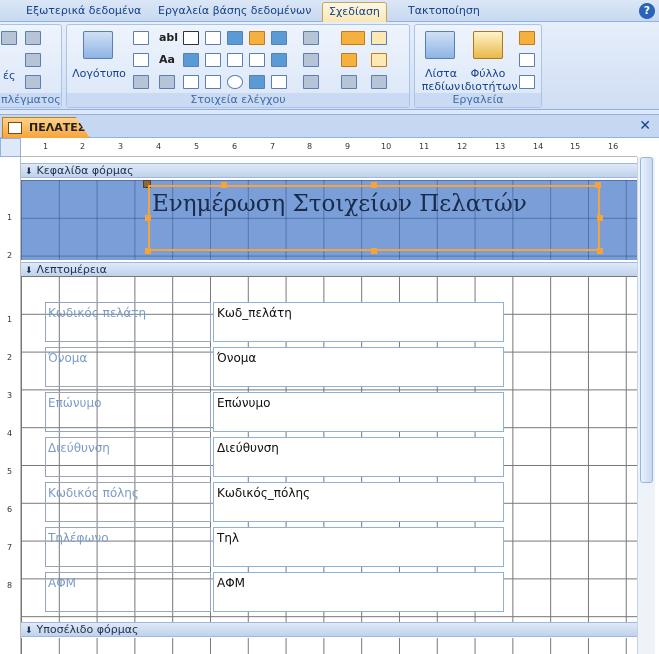  What do you see at coordinates (444, 12) in the screenshot?
I see `tab-arrange: Τακτοποίηση` at bounding box center [444, 12].